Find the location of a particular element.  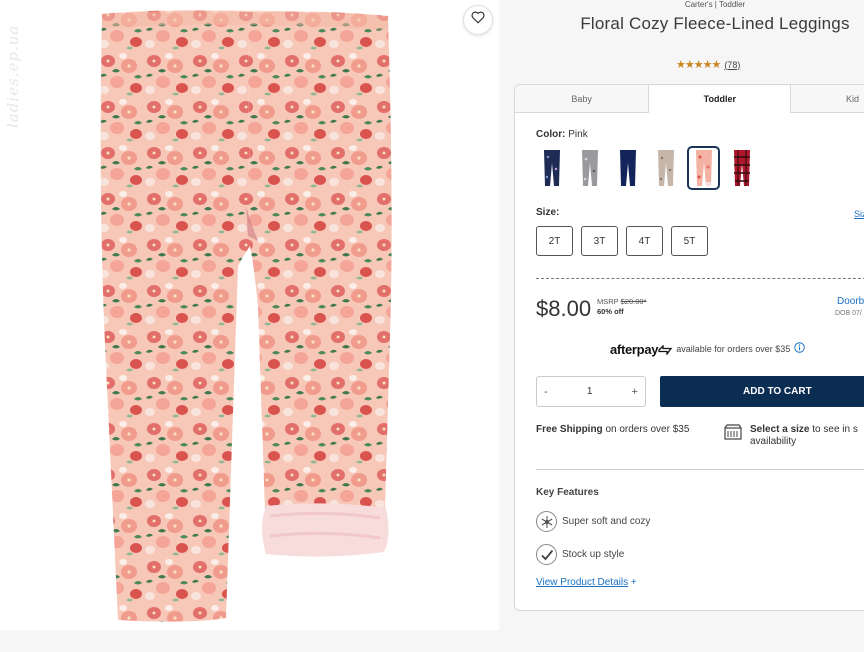

quantity-decrease-button: - is located at coordinates (546, 392).